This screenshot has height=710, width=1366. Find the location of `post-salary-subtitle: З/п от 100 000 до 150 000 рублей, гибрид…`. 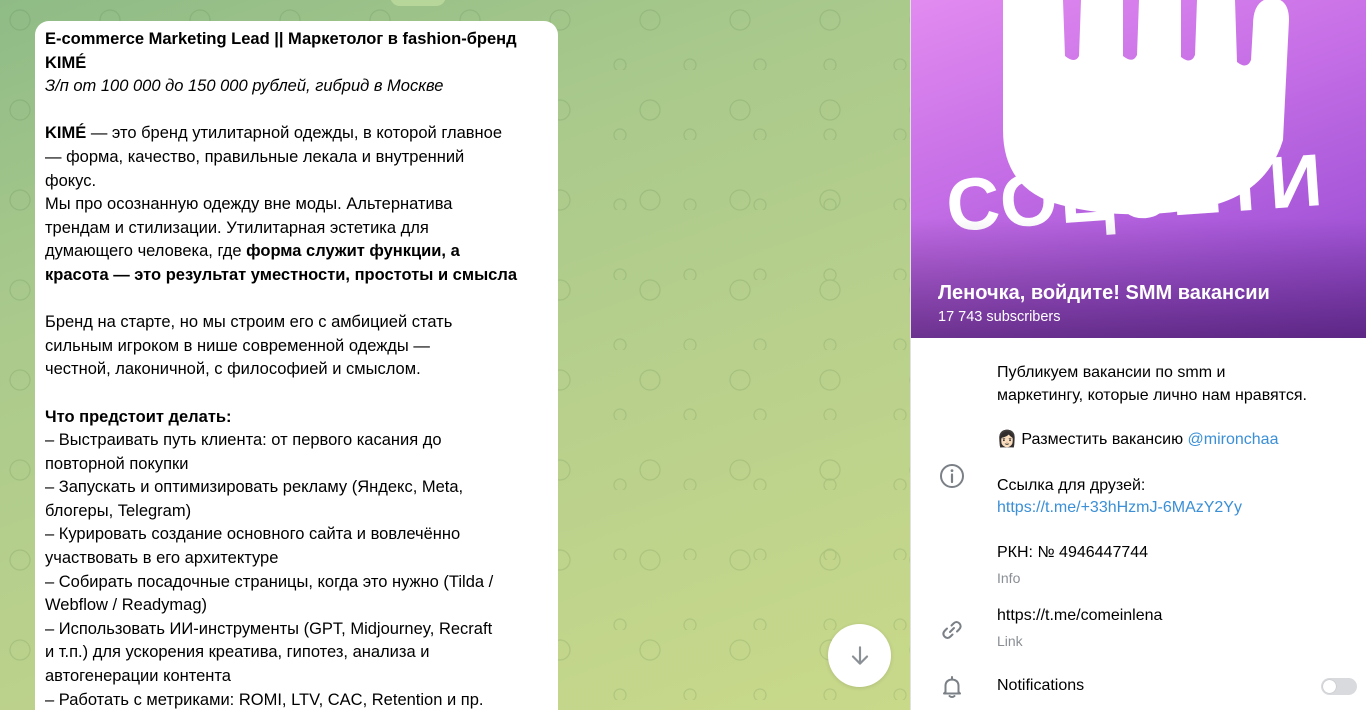

post-salary-subtitle: З/п от 100 000 до 150 000 рублей, гибрид… is located at coordinates (244, 86).